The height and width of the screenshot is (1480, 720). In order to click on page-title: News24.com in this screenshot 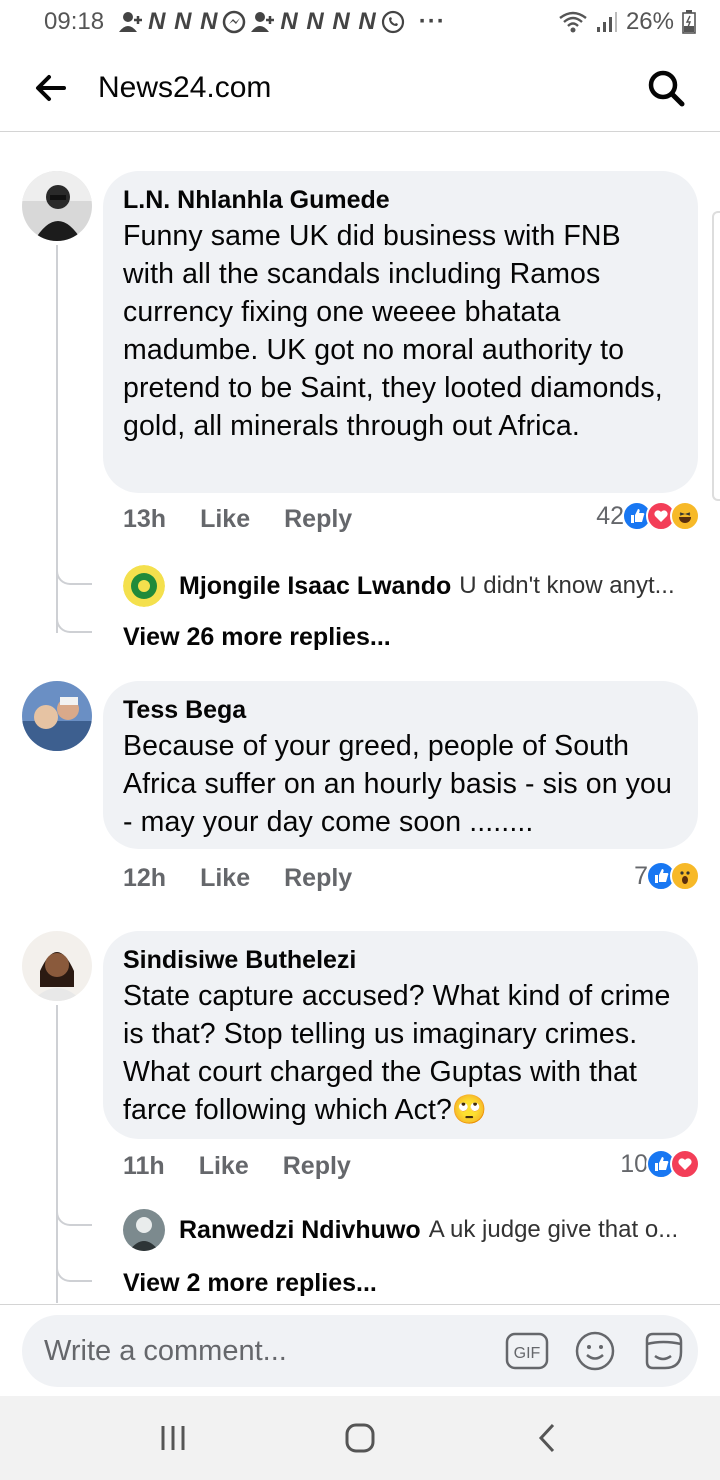, I will do `click(185, 87)`.